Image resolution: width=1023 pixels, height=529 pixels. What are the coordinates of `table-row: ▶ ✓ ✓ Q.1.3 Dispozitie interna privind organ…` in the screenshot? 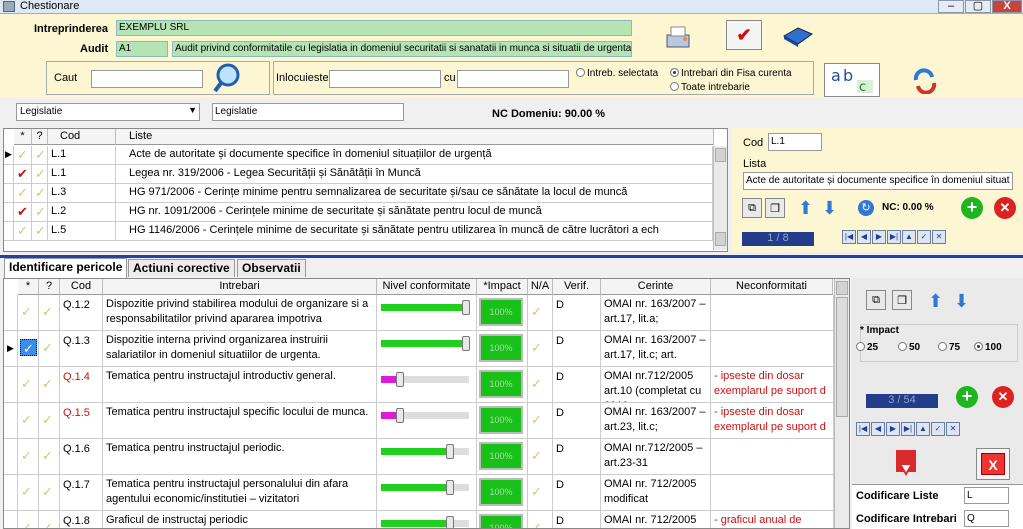 It's located at (419, 349).